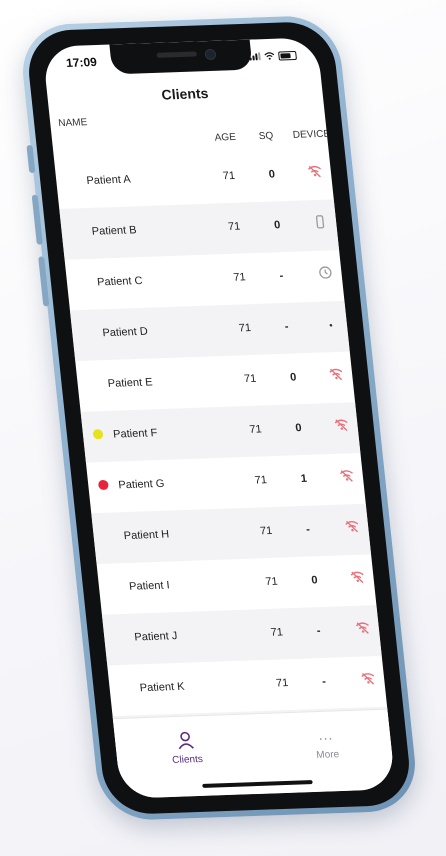 This screenshot has width=446, height=856. Describe the element at coordinates (327, 755) in the screenshot. I see `tab-more-label: More` at that location.